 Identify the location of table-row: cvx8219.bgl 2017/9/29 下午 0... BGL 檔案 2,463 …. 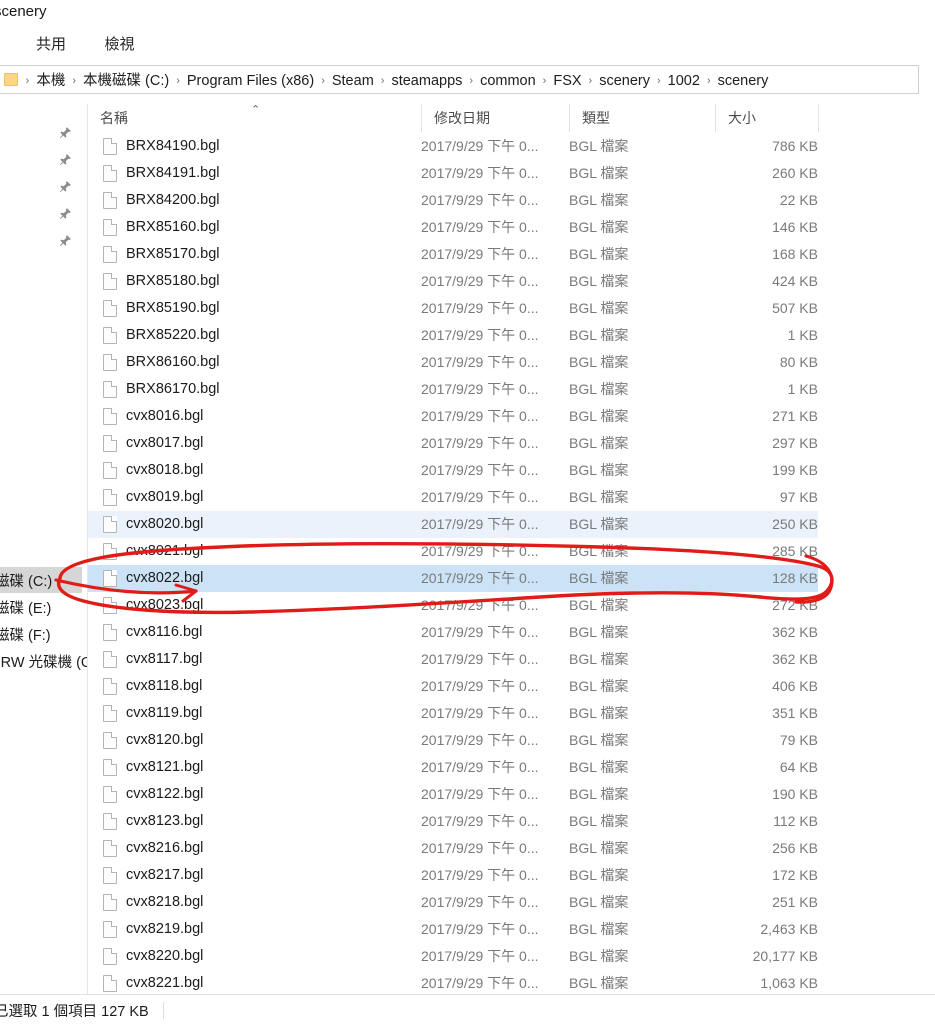
(453, 929).